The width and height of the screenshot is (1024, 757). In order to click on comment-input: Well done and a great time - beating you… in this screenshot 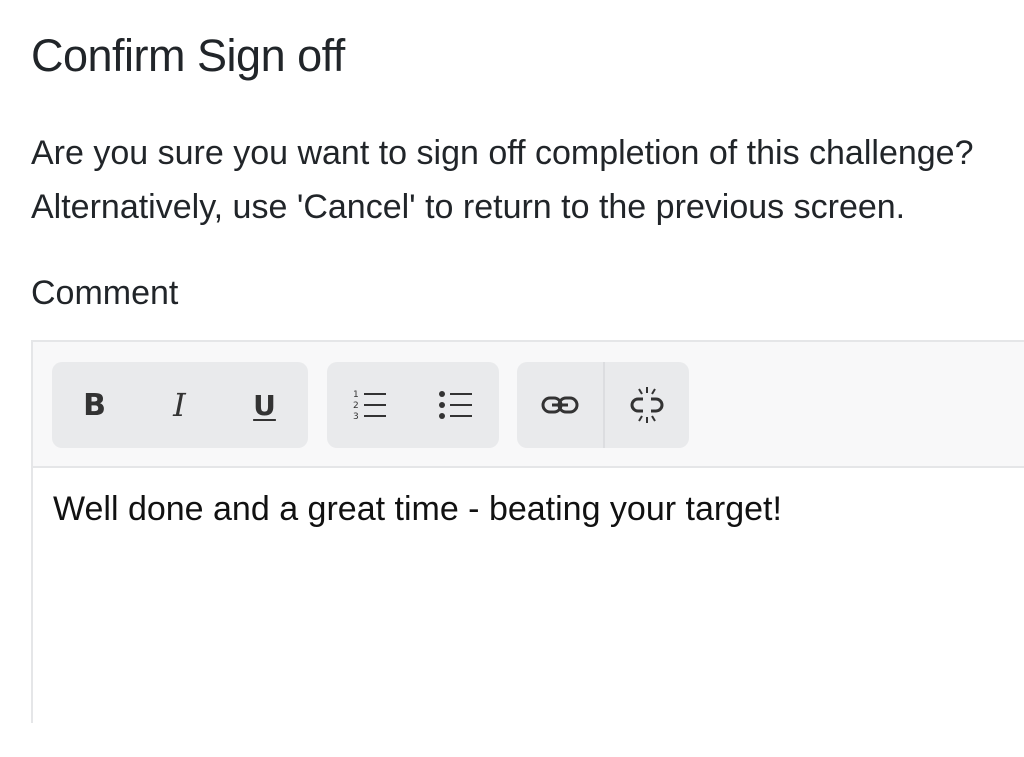, I will do `click(417, 509)`.